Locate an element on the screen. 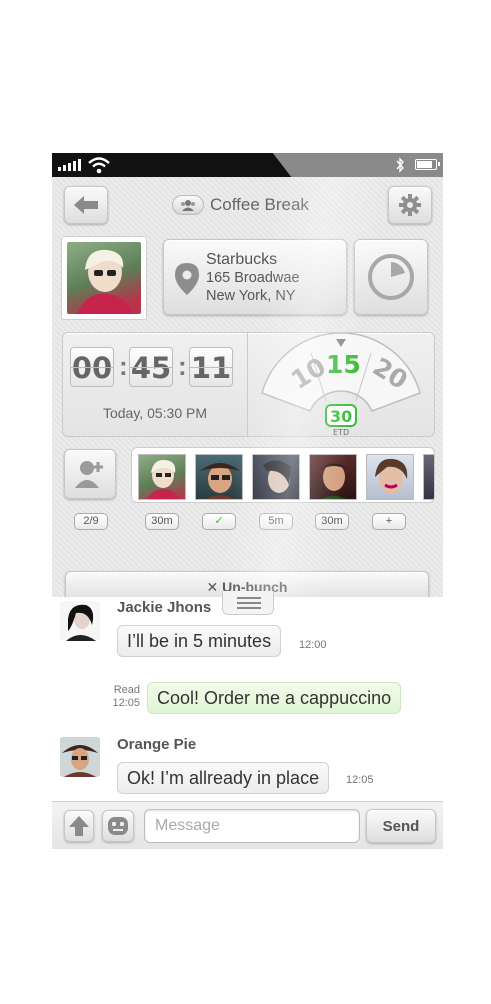 This screenshot has width=491, height=1004. group-icon is located at coordinates (188, 205).